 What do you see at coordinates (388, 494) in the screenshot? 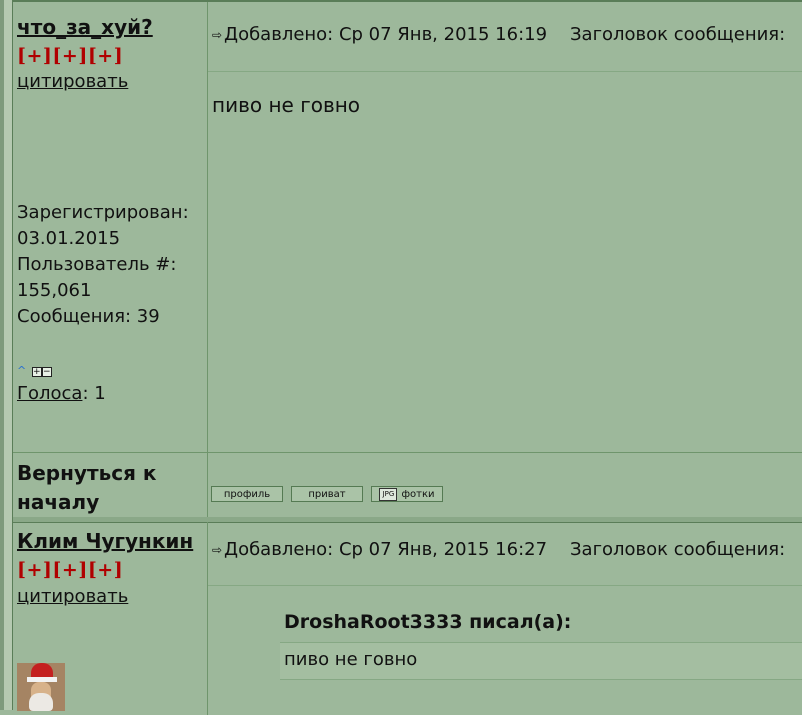
I see `photo-icon: JPG` at bounding box center [388, 494].